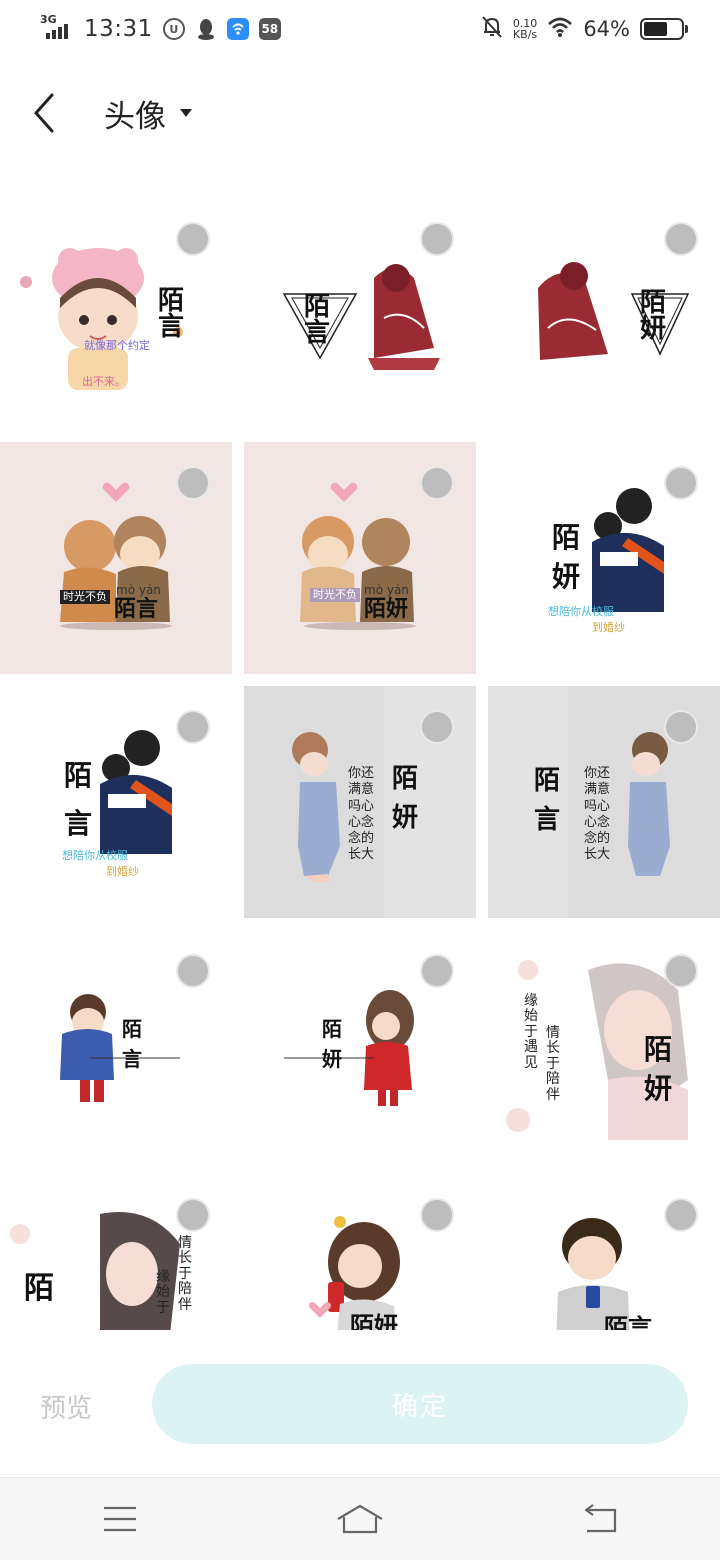  Describe the element at coordinates (656, 29) in the screenshot. I see `battery-level` at that location.